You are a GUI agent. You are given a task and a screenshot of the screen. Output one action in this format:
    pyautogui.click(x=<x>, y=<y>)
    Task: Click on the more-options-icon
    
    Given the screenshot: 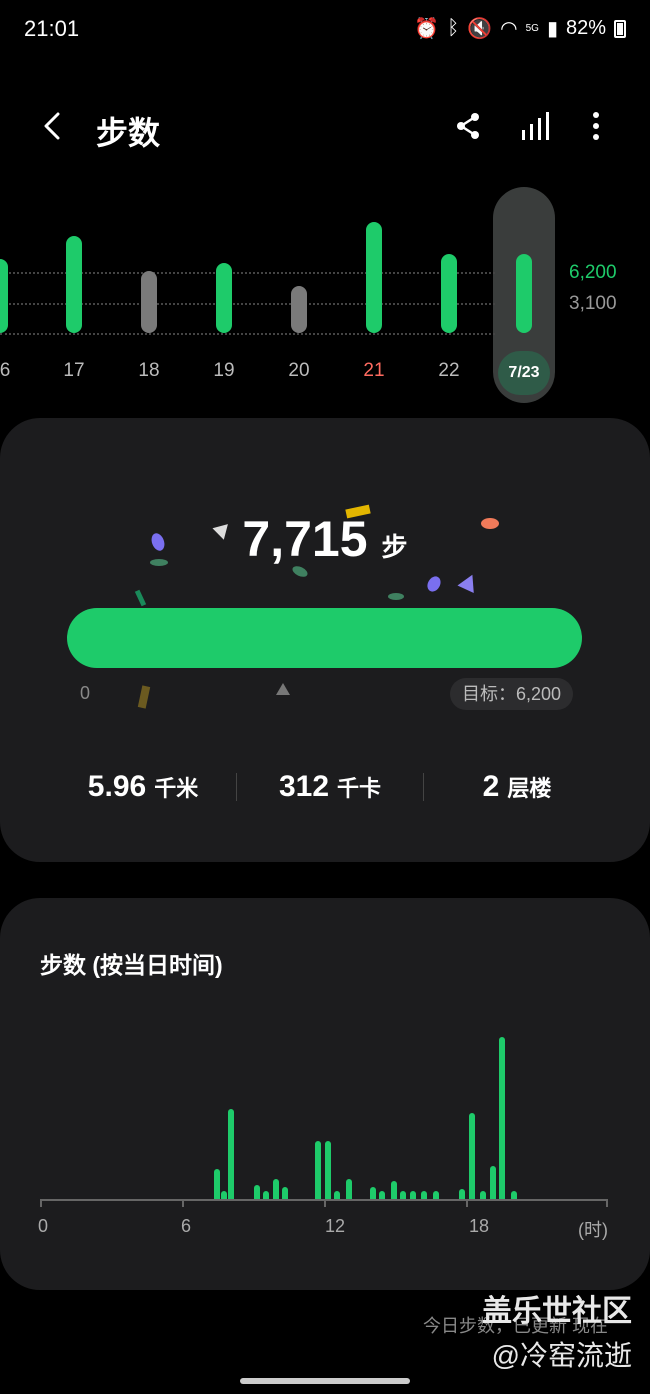 What is the action you would take?
    pyautogui.click(x=596, y=126)
    